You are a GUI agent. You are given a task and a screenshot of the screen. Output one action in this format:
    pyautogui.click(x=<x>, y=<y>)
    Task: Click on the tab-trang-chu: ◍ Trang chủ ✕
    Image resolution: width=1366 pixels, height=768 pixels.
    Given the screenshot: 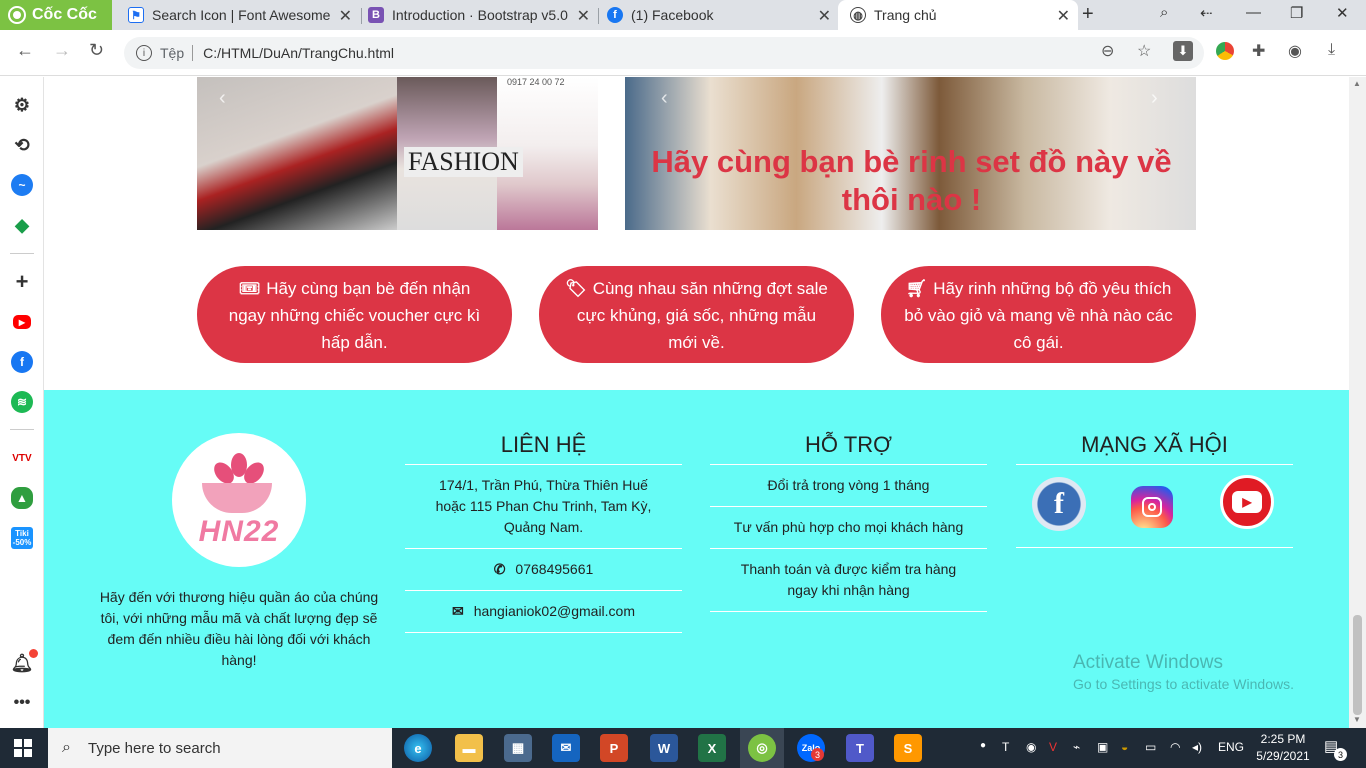 What is the action you would take?
    pyautogui.click(x=958, y=15)
    